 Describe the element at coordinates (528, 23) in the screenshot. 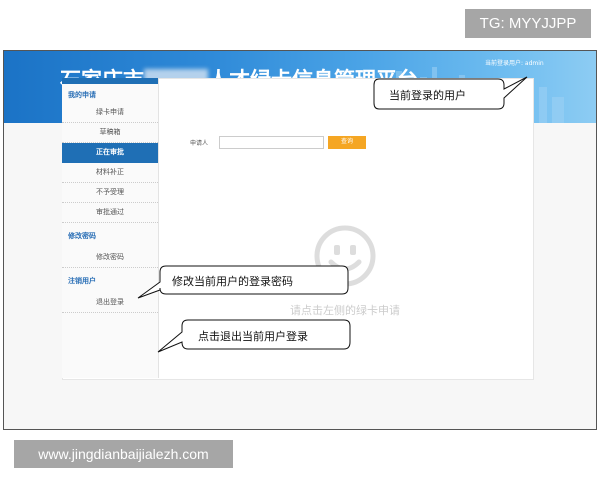

I see `watermark-top: TG: MYYJJPP` at that location.